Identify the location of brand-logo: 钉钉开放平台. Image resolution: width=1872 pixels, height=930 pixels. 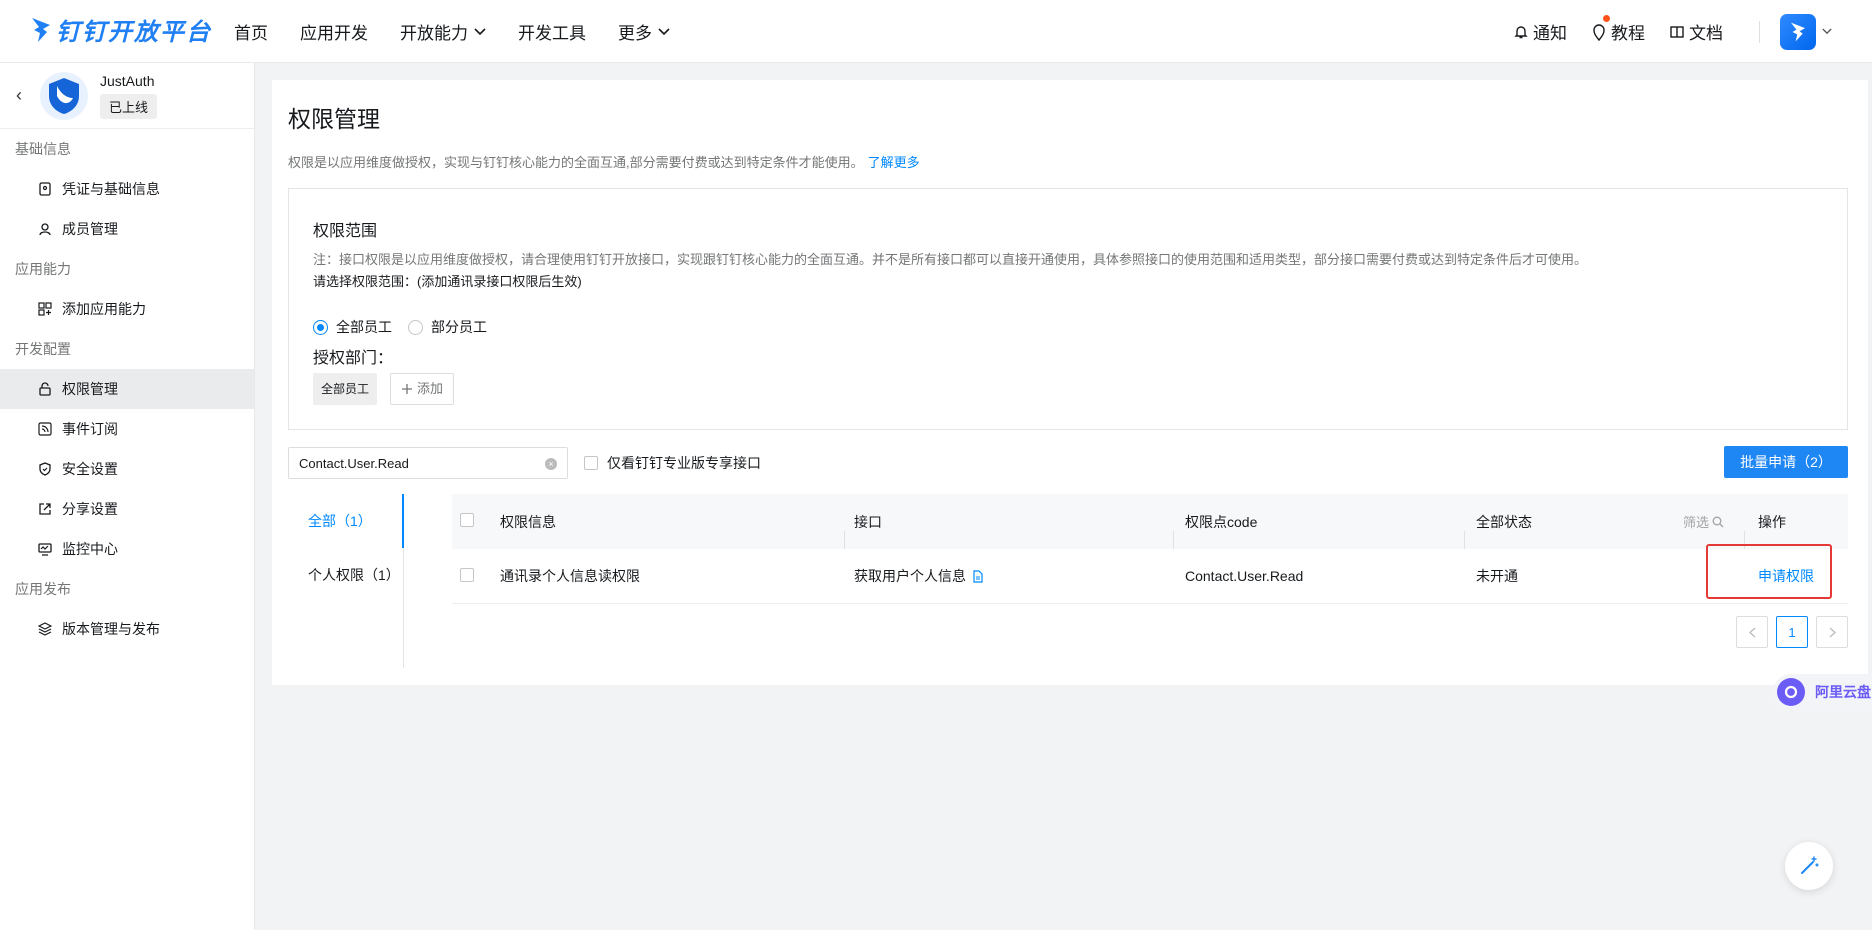
(121, 29).